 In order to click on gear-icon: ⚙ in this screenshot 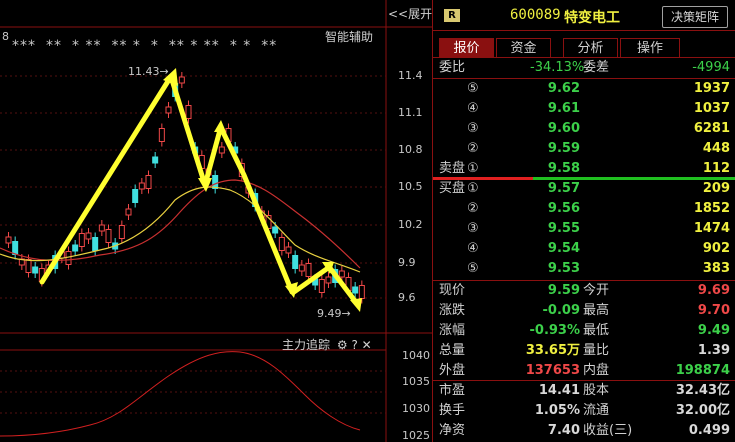, I will do `click(342, 345)`.